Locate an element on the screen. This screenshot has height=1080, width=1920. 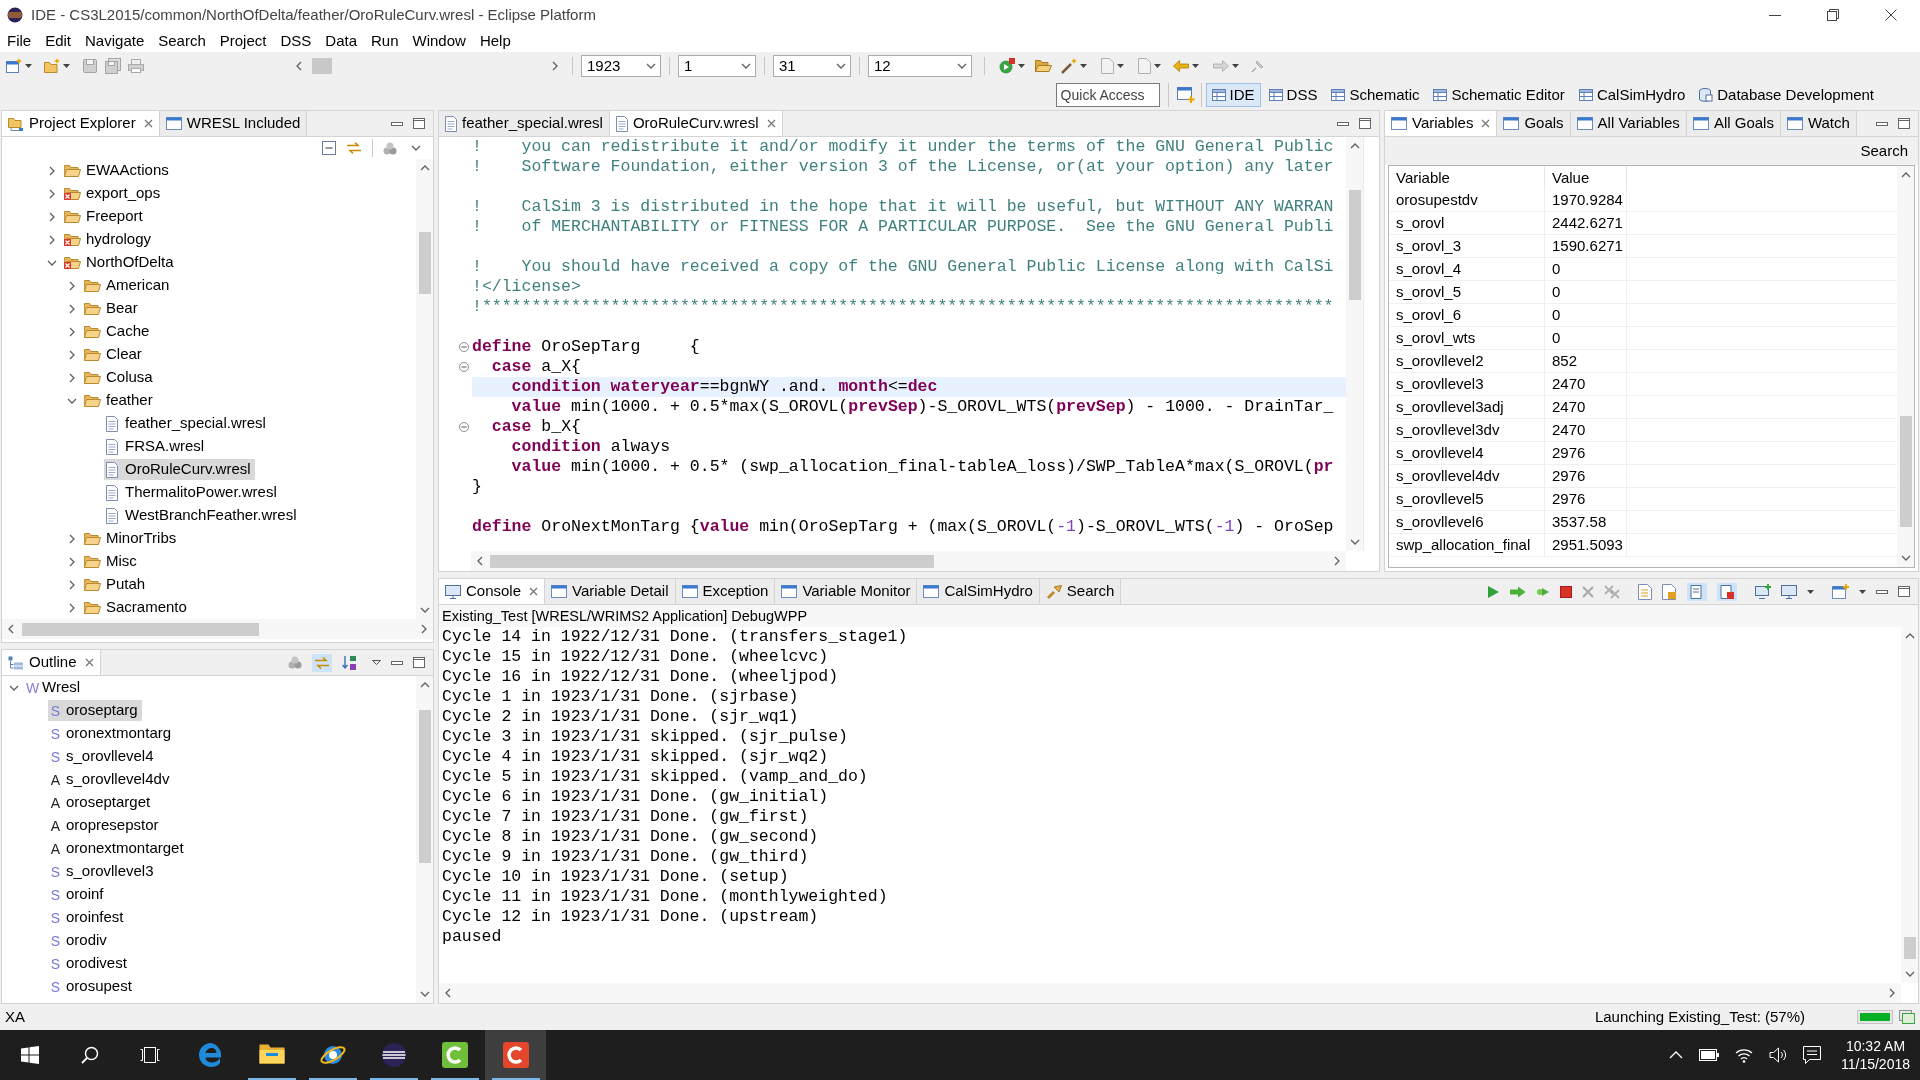
tree-item: export_ops is located at coordinates (114, 193).